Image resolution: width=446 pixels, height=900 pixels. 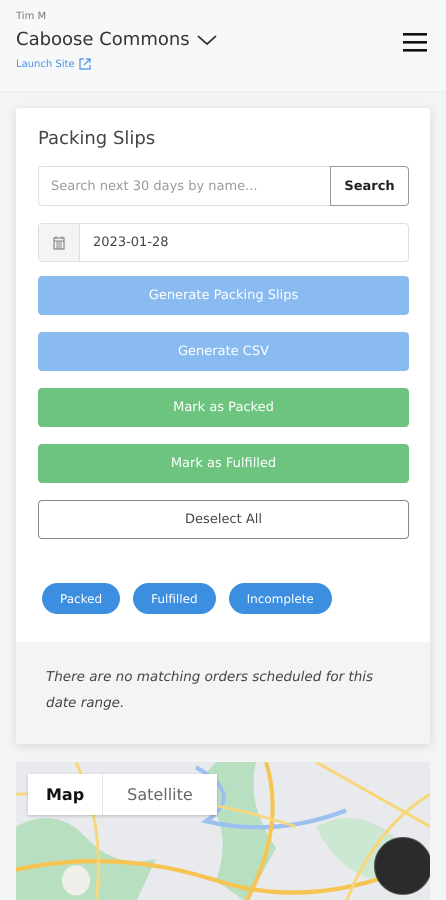 I want to click on card-title: Packing Slips, so click(x=97, y=138).